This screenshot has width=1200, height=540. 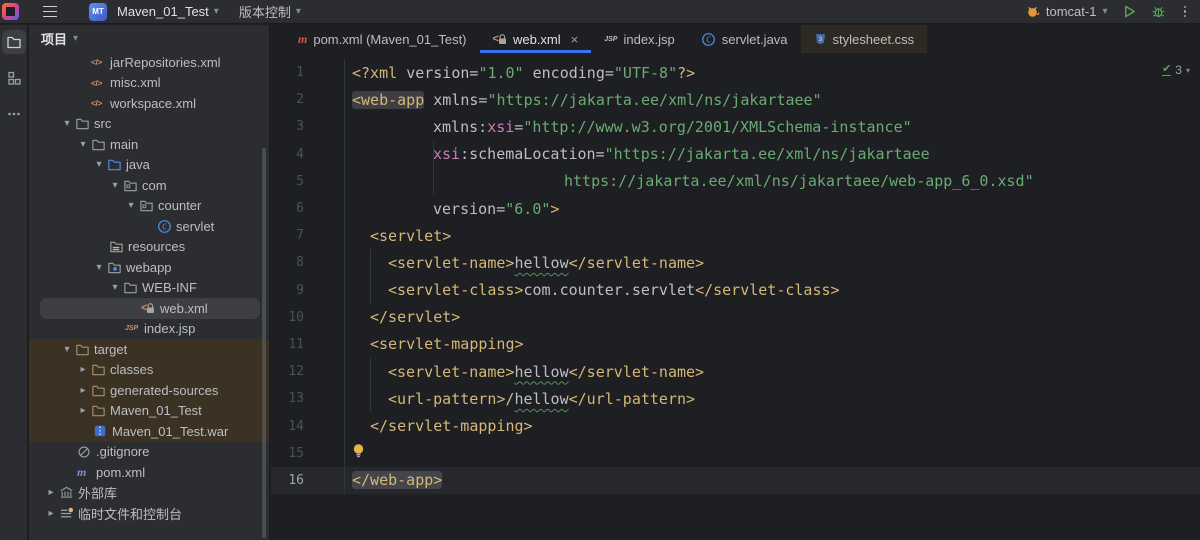 I want to click on line-number: 2, so click(x=308, y=100).